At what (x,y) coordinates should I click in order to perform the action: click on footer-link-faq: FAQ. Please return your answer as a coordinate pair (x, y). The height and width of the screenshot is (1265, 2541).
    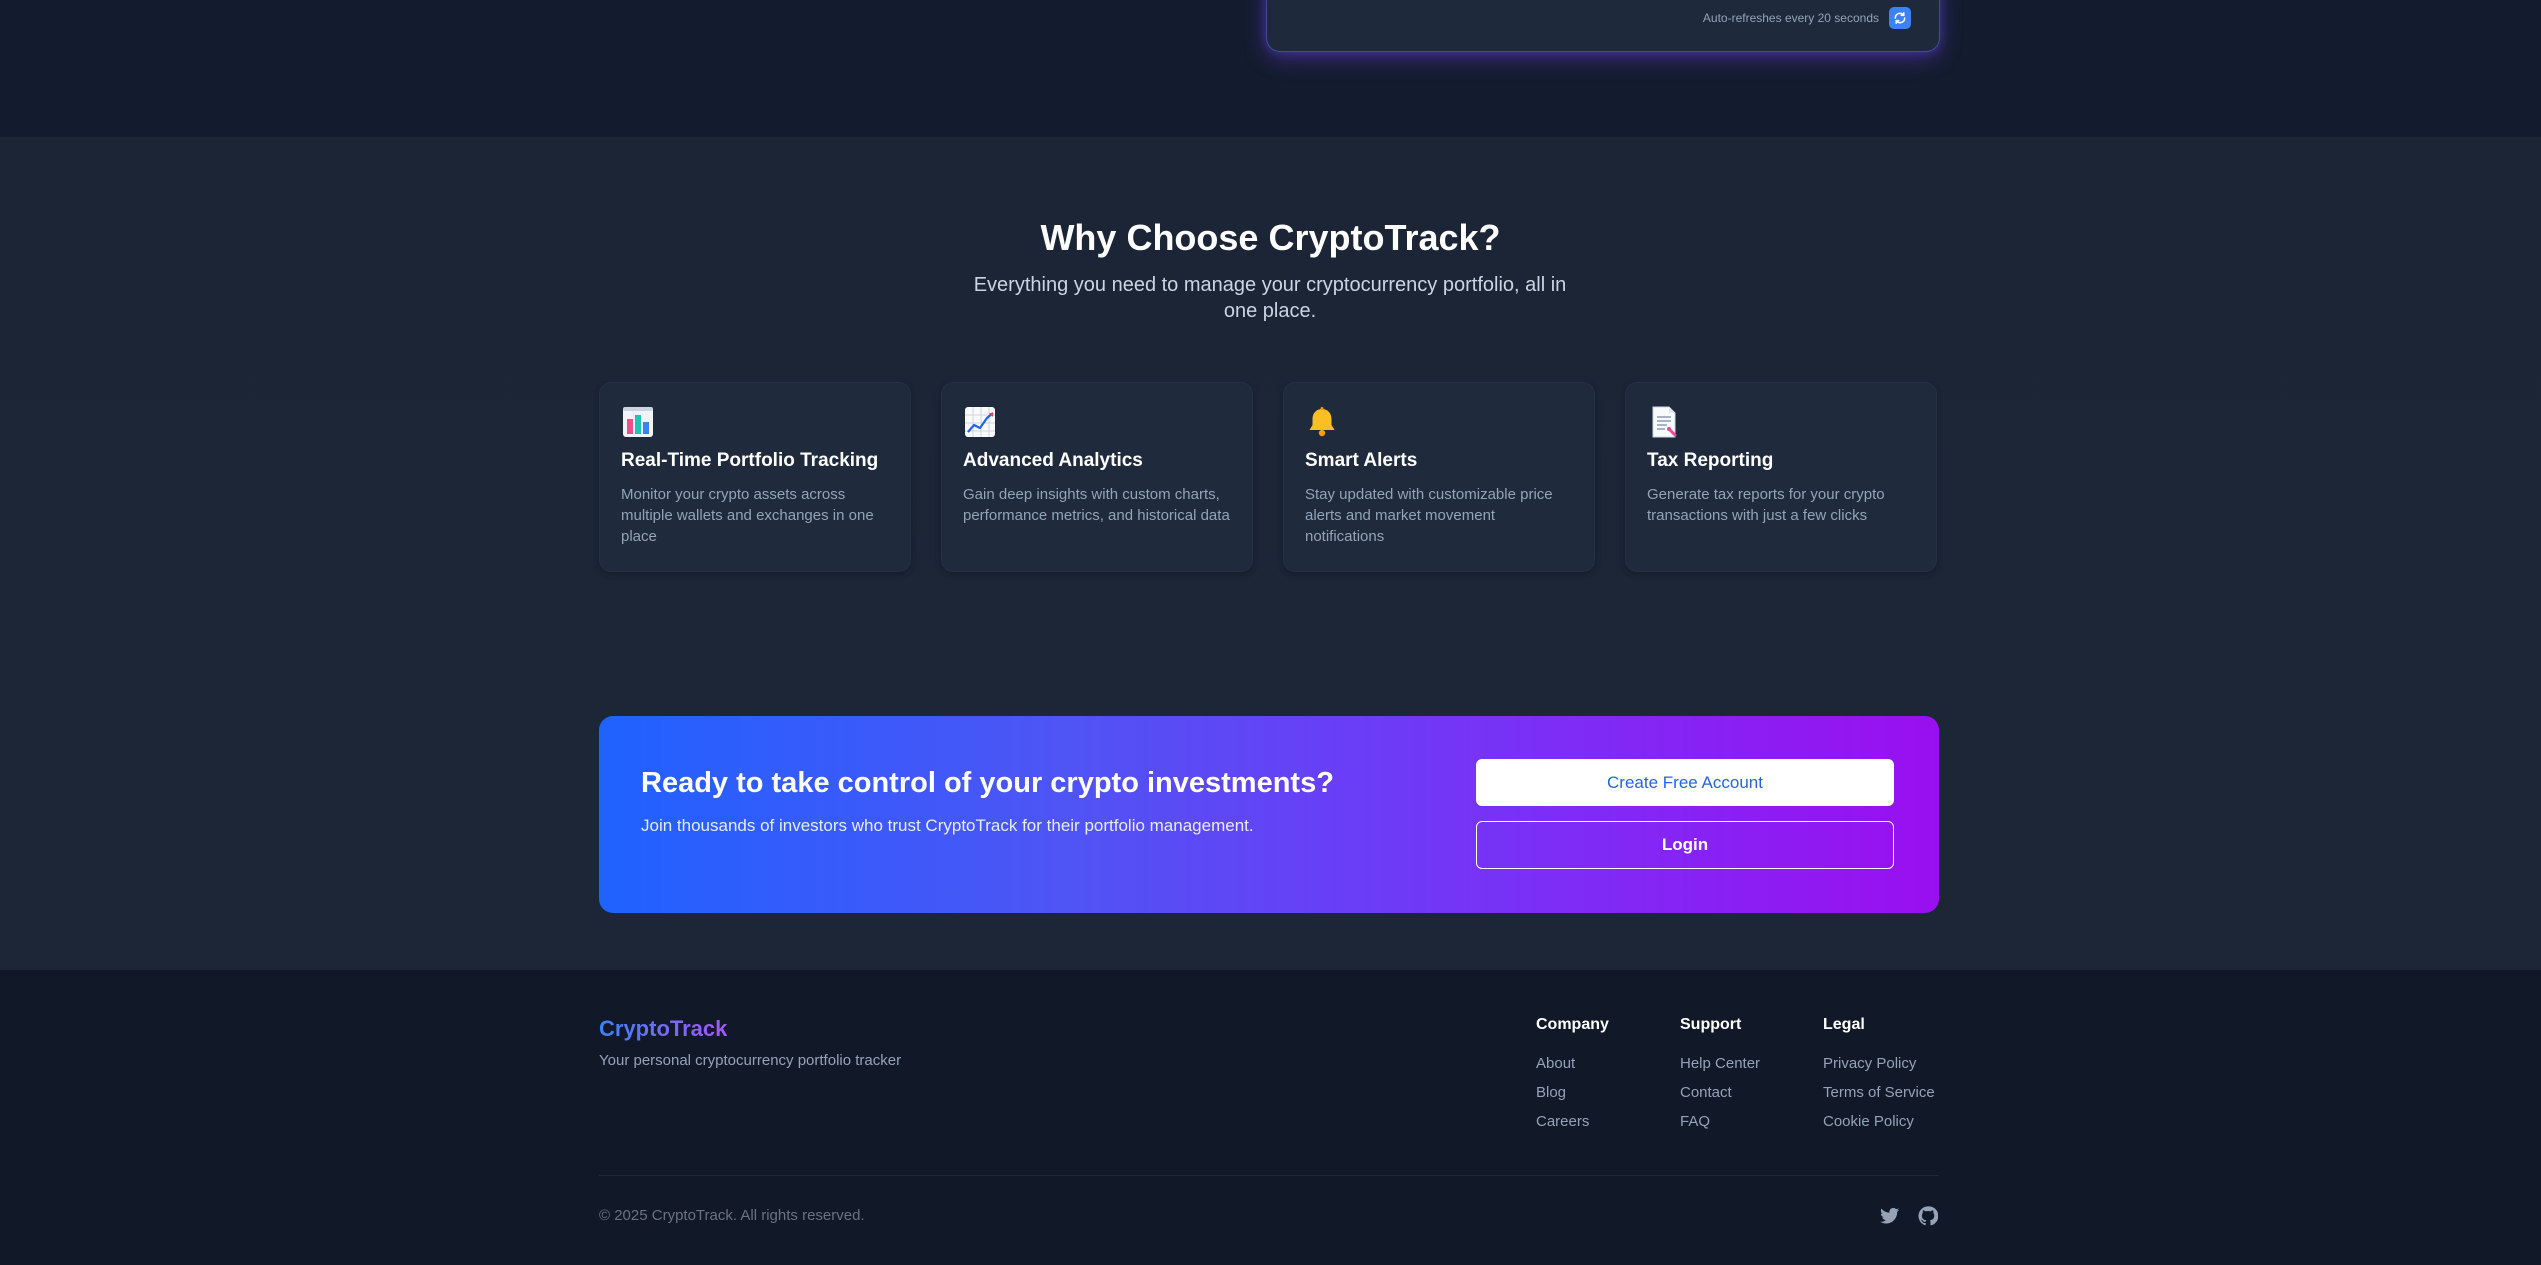
    Looking at the image, I should click on (1720, 1121).